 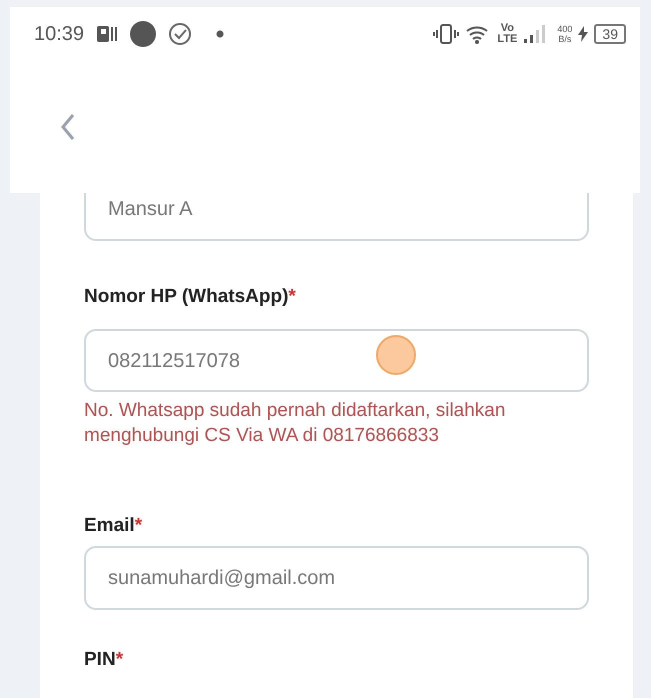 I want to click on signal-icon, so click(x=535, y=34).